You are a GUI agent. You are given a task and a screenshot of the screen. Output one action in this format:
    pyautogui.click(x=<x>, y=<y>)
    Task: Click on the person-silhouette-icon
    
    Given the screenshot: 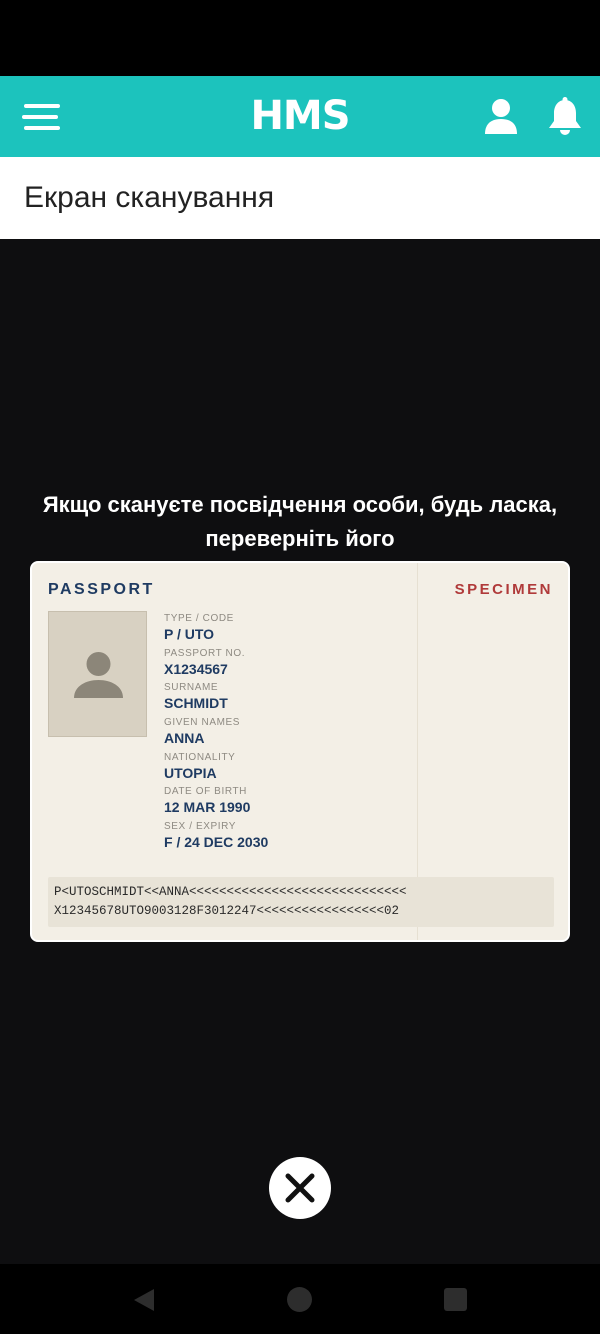 What is the action you would take?
    pyautogui.click(x=98, y=675)
    